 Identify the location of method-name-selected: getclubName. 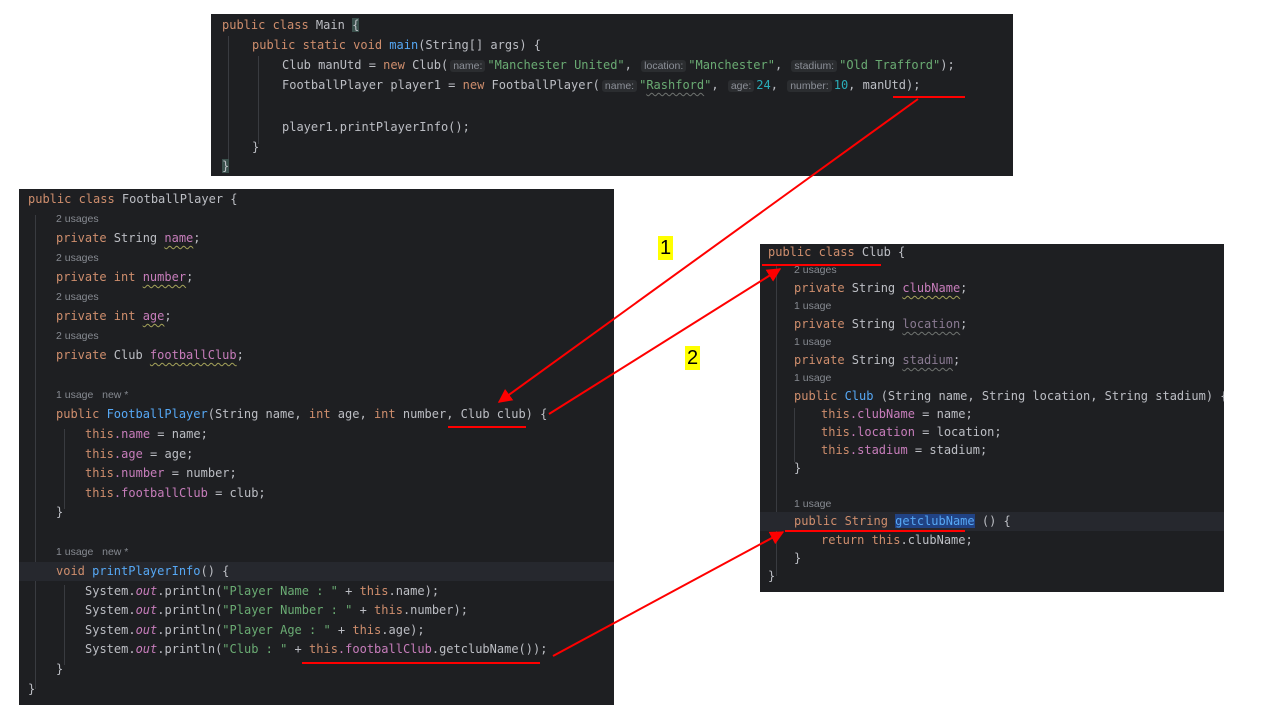
(935, 521).